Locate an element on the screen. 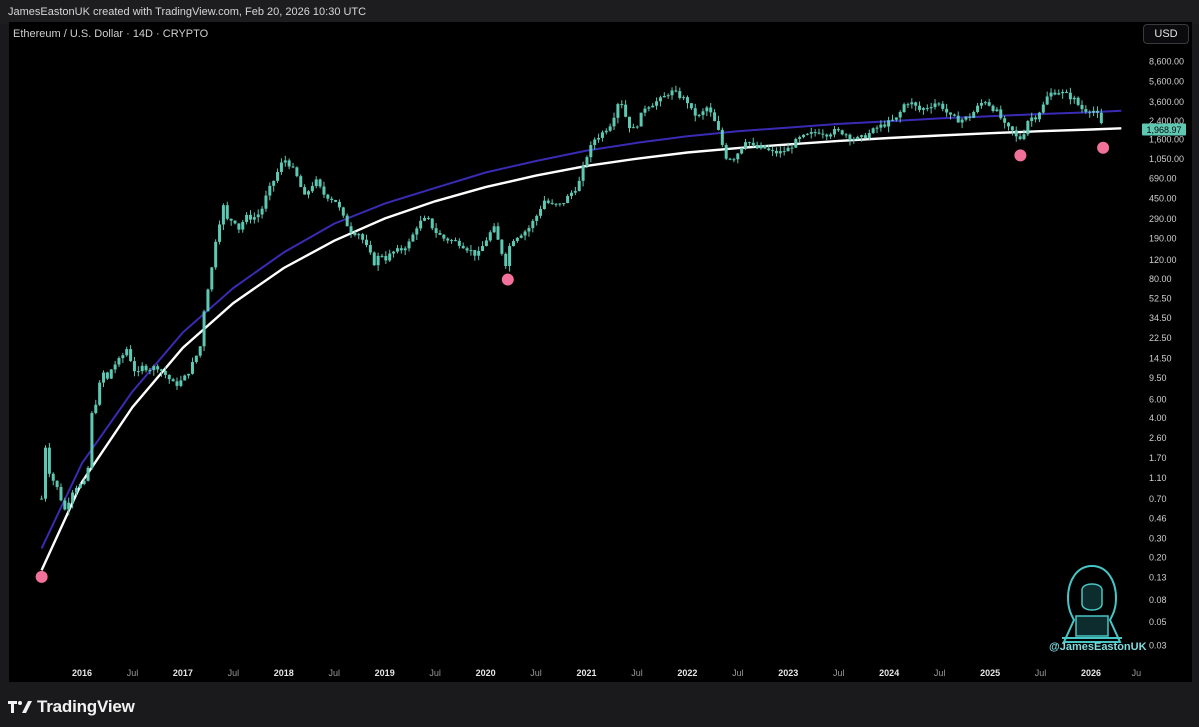  y-tick-label: 0.20 is located at coordinates (1158, 557).